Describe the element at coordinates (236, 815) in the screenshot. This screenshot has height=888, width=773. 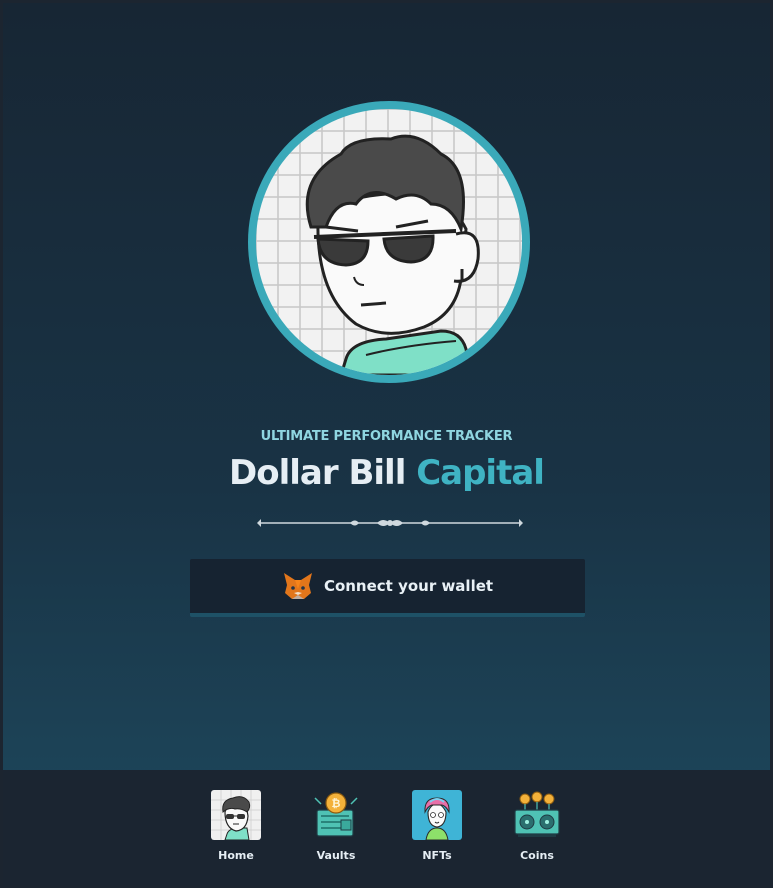
I see `avatar-home-icon` at that location.